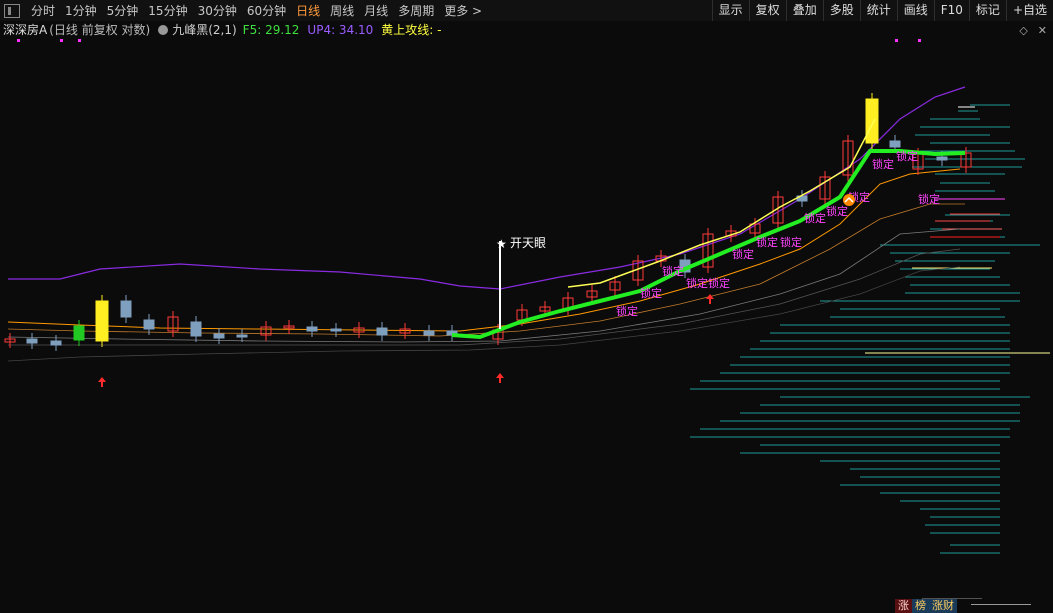  What do you see at coordinates (43, 10) in the screenshot?
I see `tab-fenshi: 分时` at bounding box center [43, 10].